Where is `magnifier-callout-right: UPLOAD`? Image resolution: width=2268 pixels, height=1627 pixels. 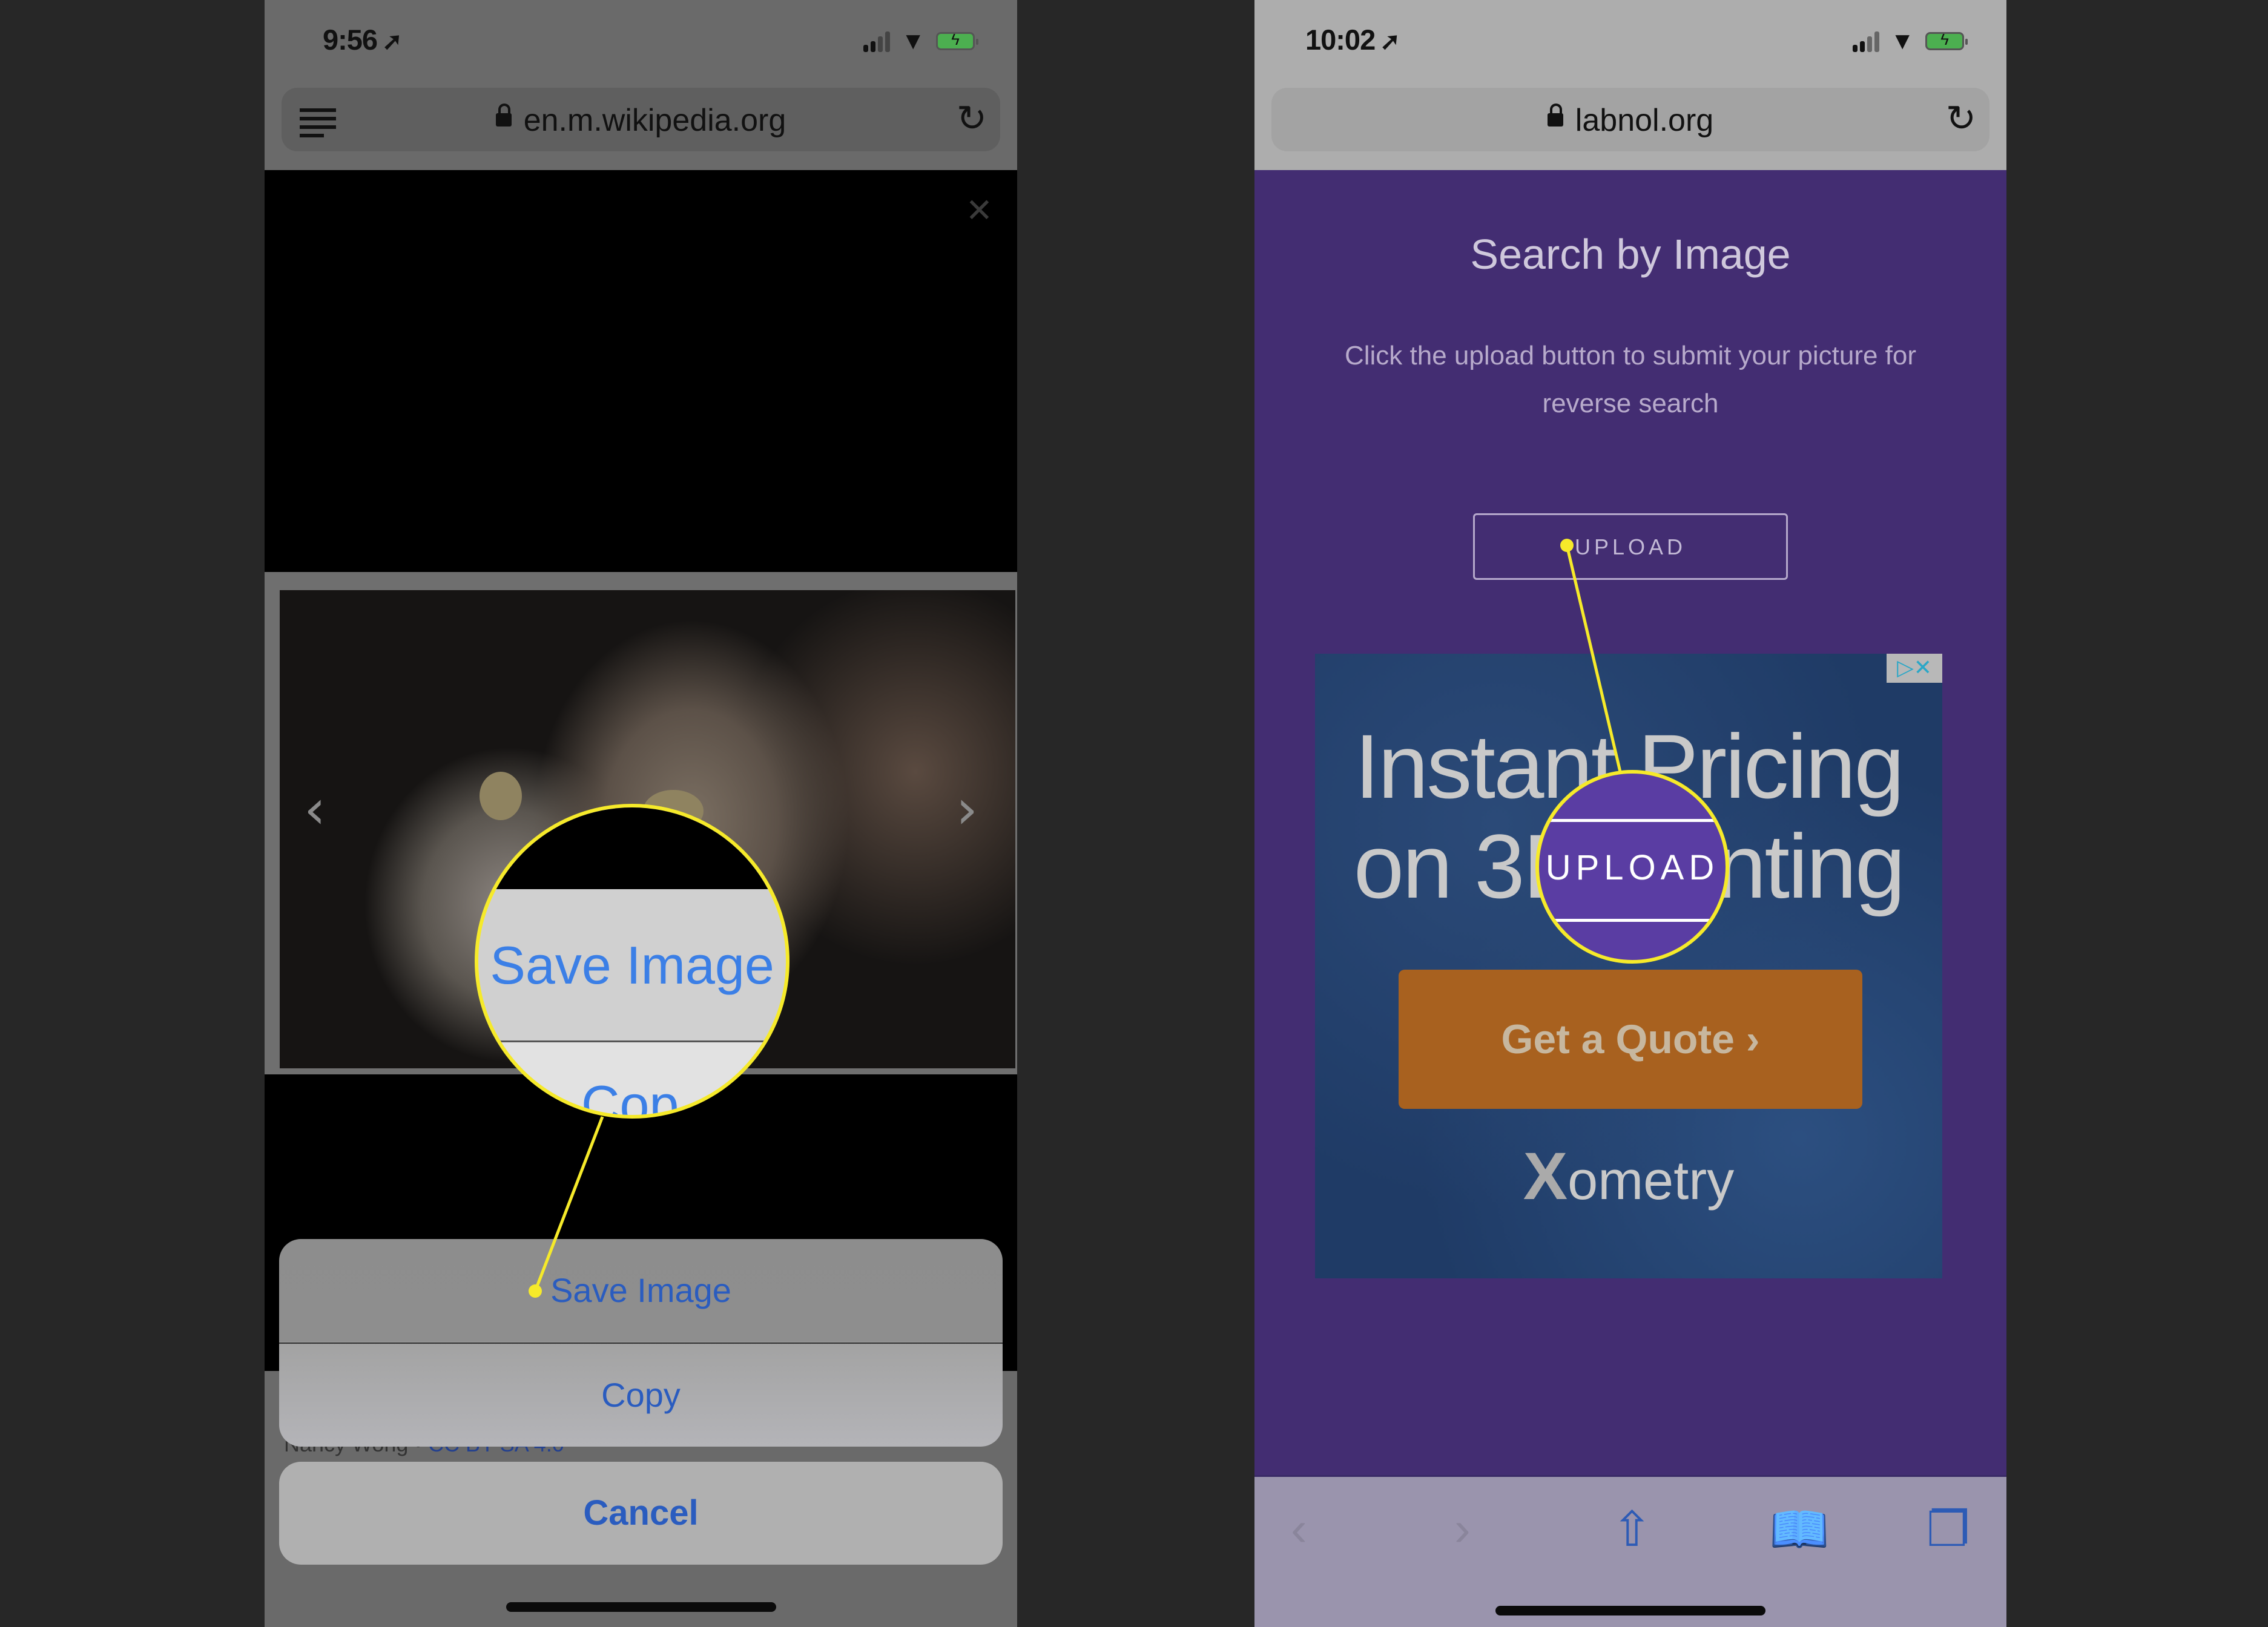
magnifier-callout-right: UPLOAD is located at coordinates (1632, 867).